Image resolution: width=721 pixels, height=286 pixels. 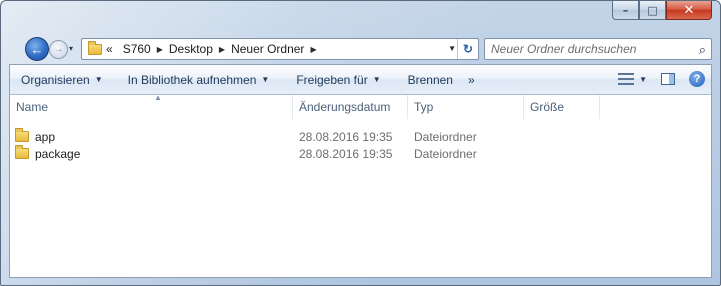 I want to click on address-dropdown-icon: ▼, so click(x=452, y=48).